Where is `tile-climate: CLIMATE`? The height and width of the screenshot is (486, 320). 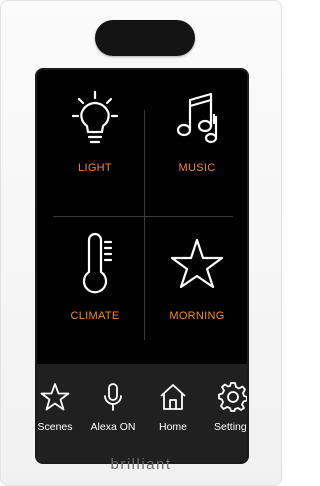 tile-climate: CLIMATE is located at coordinates (95, 293).